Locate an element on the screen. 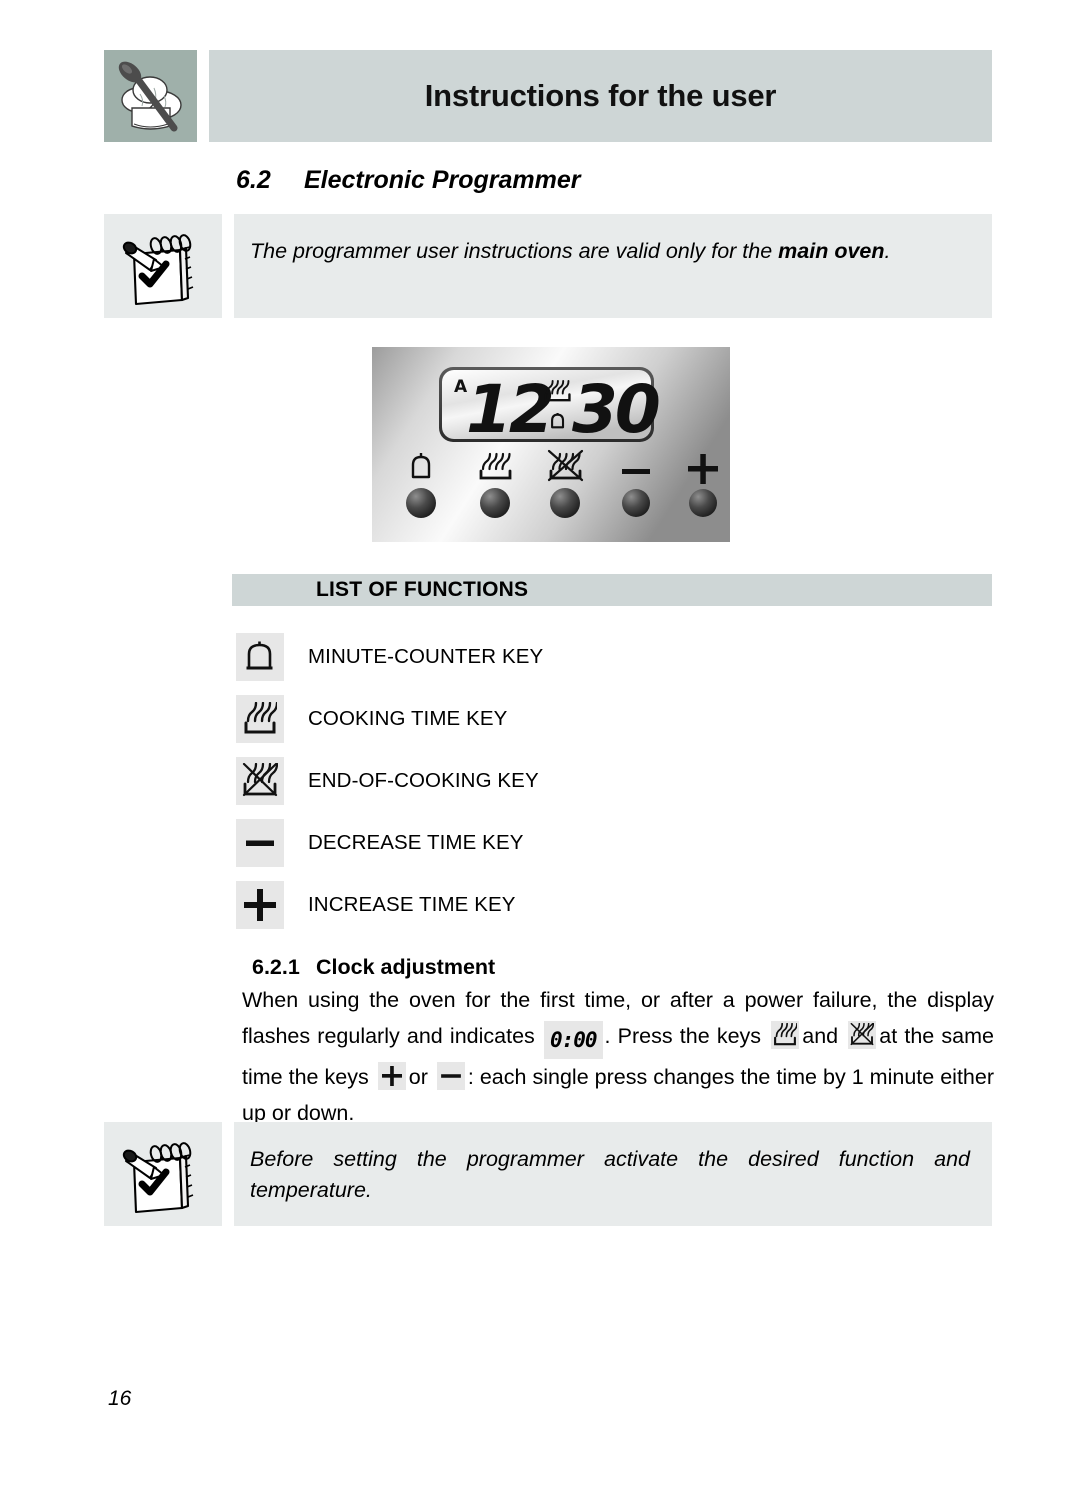 The height and width of the screenshot is (1511, 1080). svg-text: 30 is located at coordinates (615, 409).